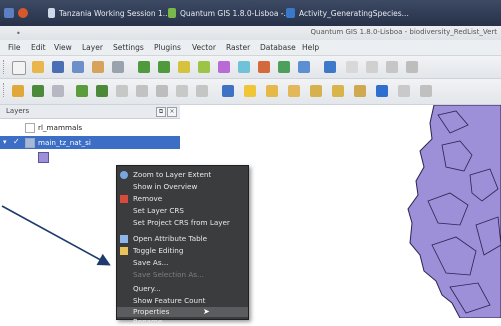  What do you see at coordinates (360, 91) in the screenshot?
I see `zoom-last-icon` at bounding box center [360, 91].